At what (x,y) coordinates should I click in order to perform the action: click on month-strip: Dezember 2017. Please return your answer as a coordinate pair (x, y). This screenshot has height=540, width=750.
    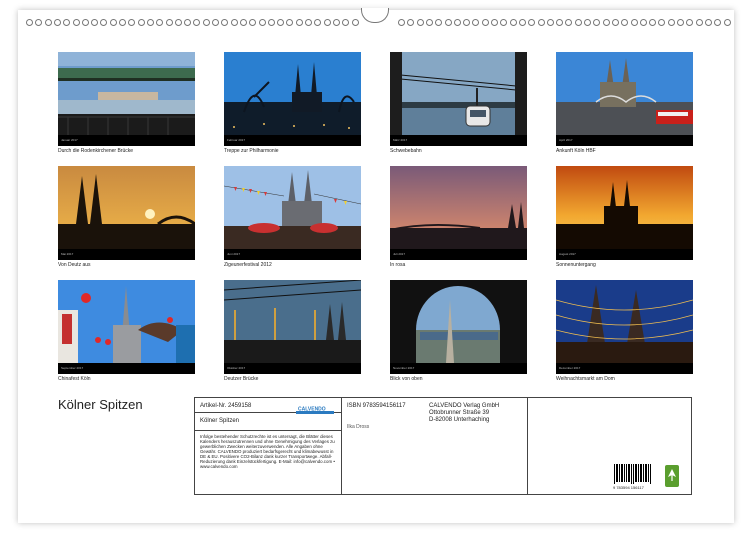
    Looking at the image, I should click on (624, 368).